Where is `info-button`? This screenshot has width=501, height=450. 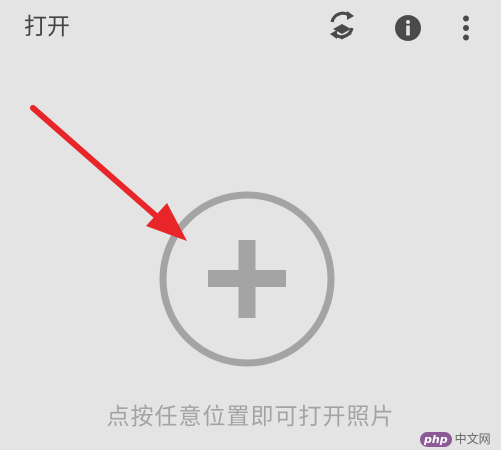 info-button is located at coordinates (408, 28).